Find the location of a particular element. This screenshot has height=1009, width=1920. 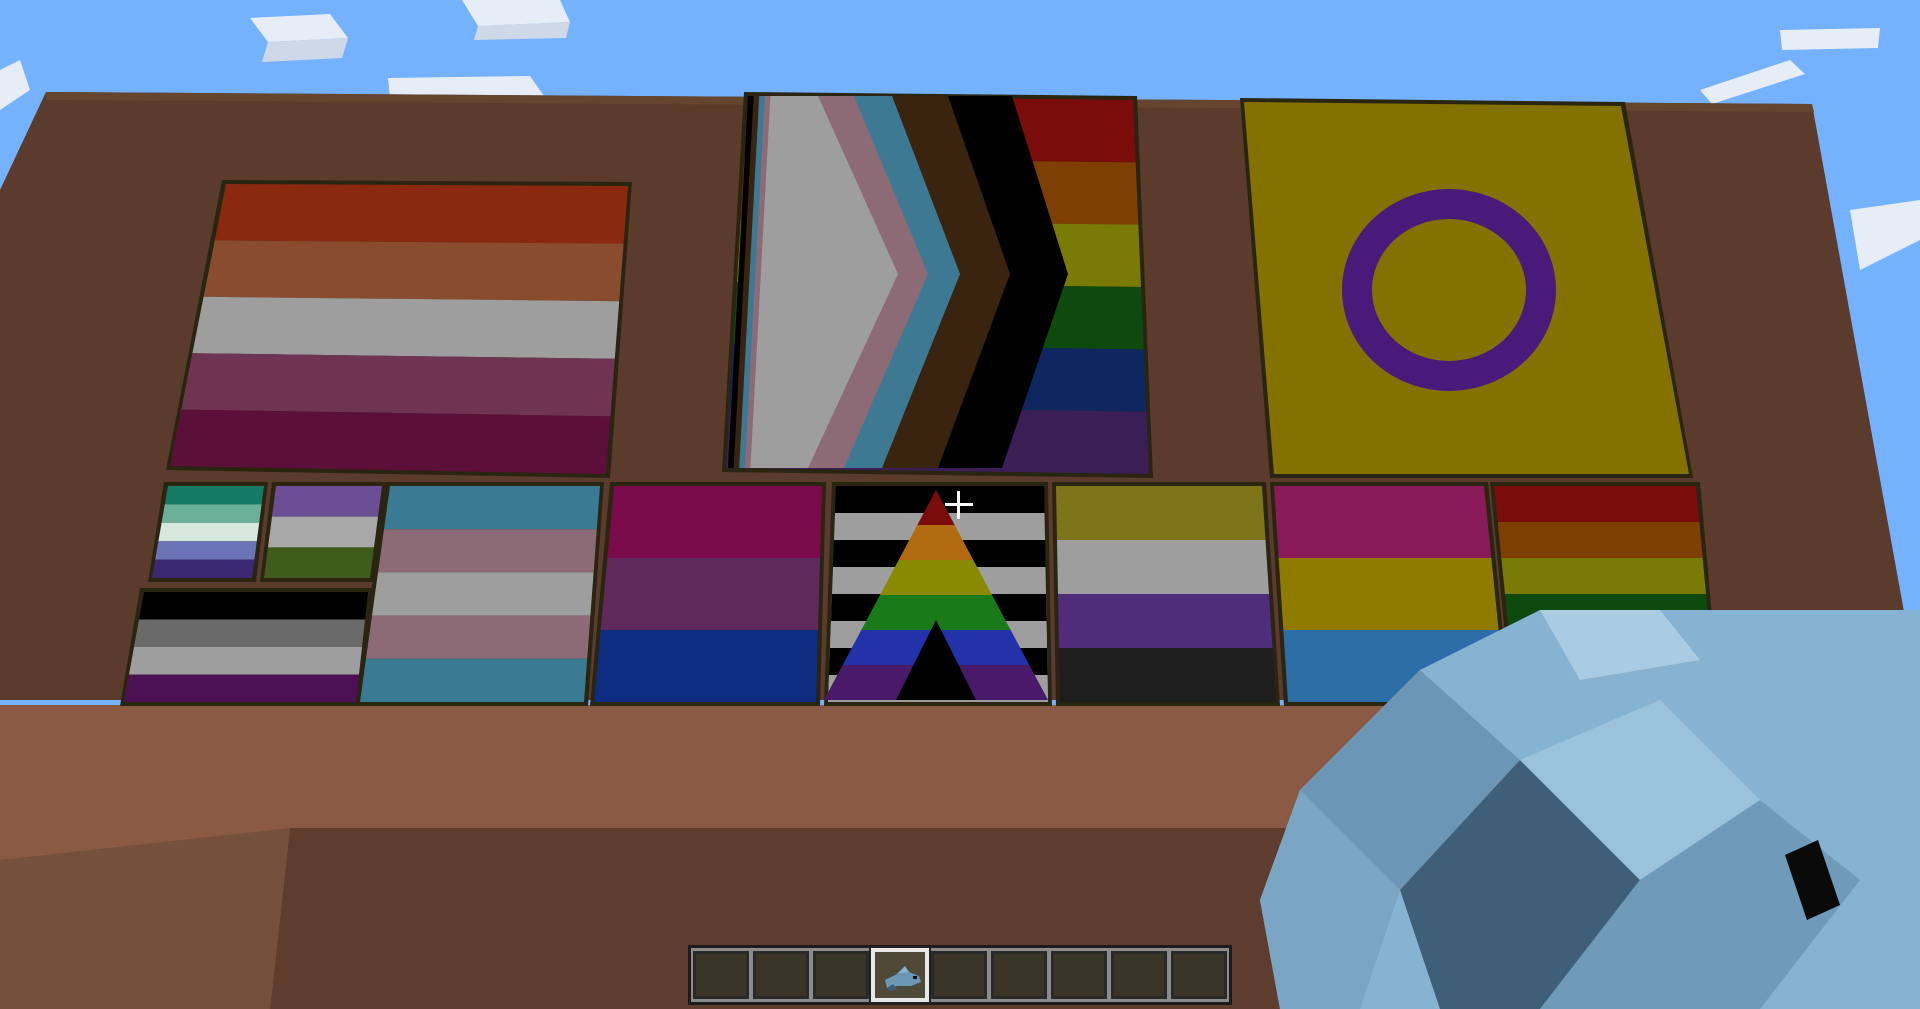

flag-ally is located at coordinates (938, 594).